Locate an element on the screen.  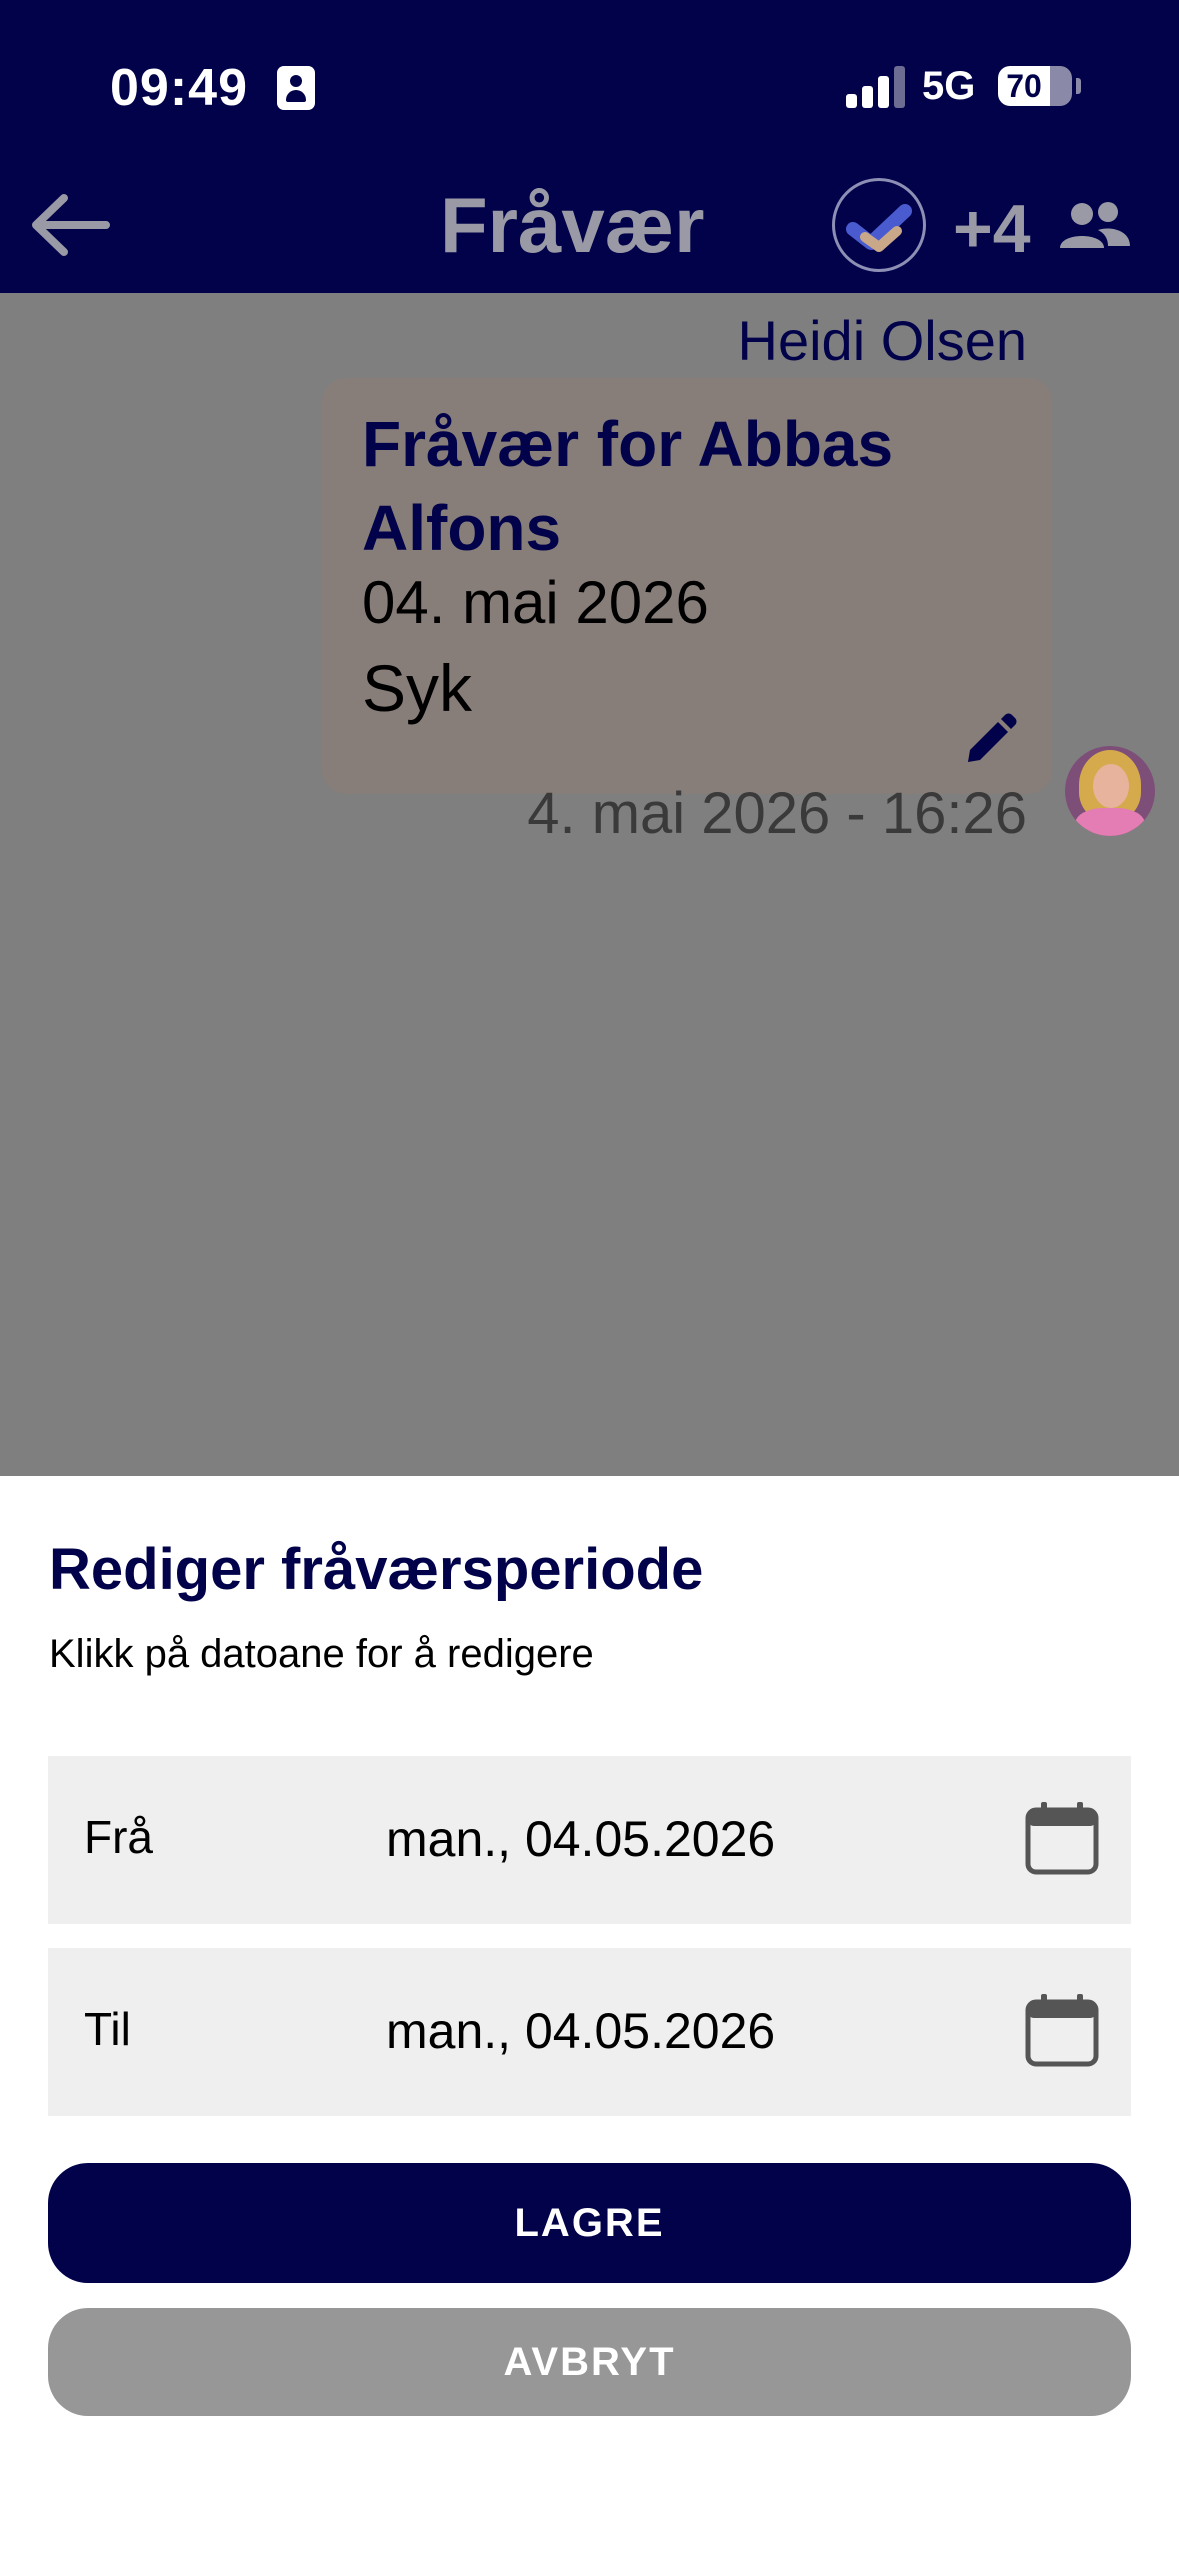
to-date-label: Til is located at coordinates (107, 2029).